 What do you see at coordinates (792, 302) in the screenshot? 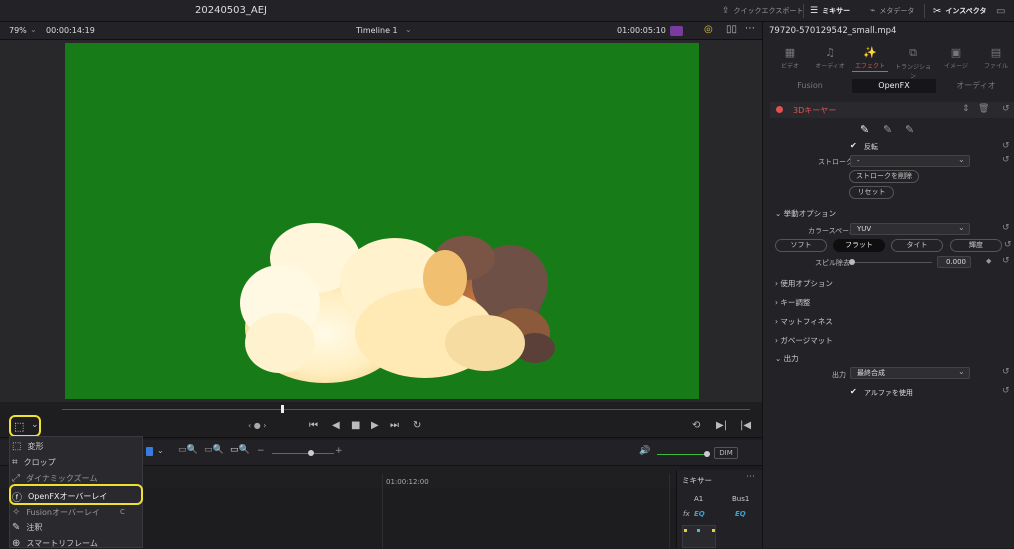
I see `section-key-adjust: › キー調整` at bounding box center [792, 302].